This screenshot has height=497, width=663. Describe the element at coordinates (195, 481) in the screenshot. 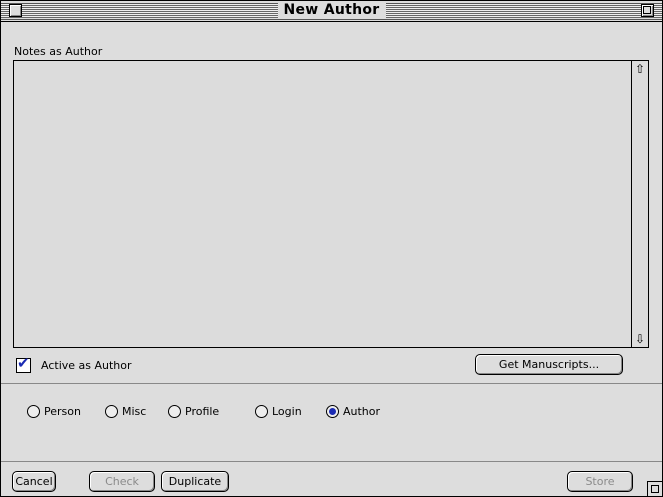

I see `duplicate-button: Duplicate` at that location.